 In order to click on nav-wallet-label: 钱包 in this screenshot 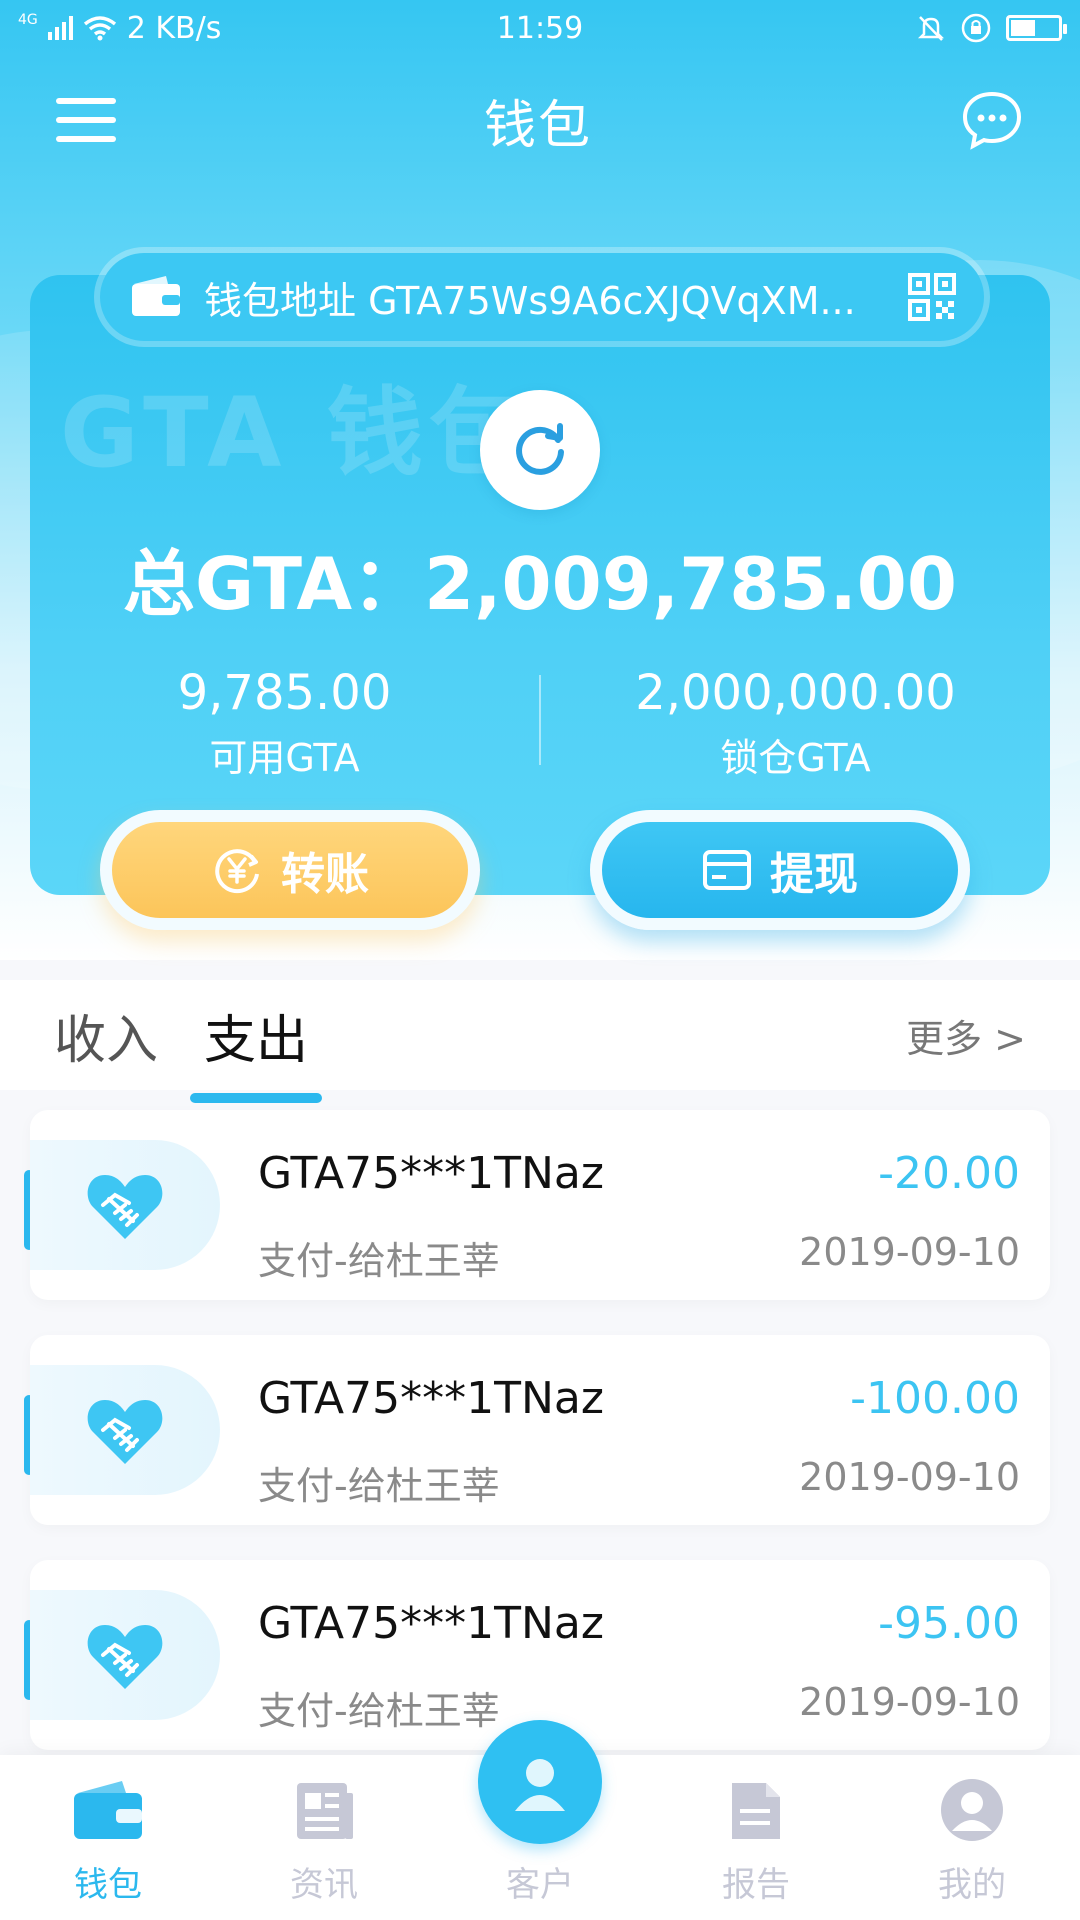, I will do `click(108, 1885)`.